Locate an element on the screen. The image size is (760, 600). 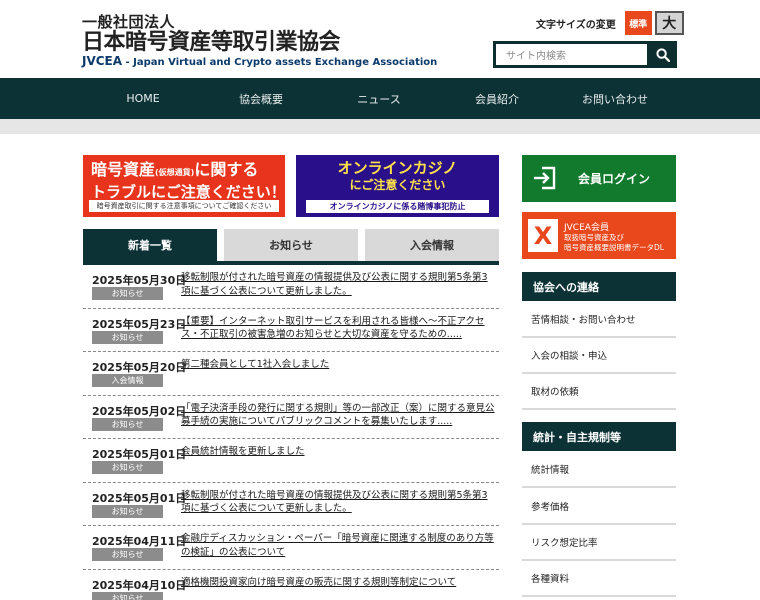
font-size-label: 文字サイズの変更 is located at coordinates (576, 25).